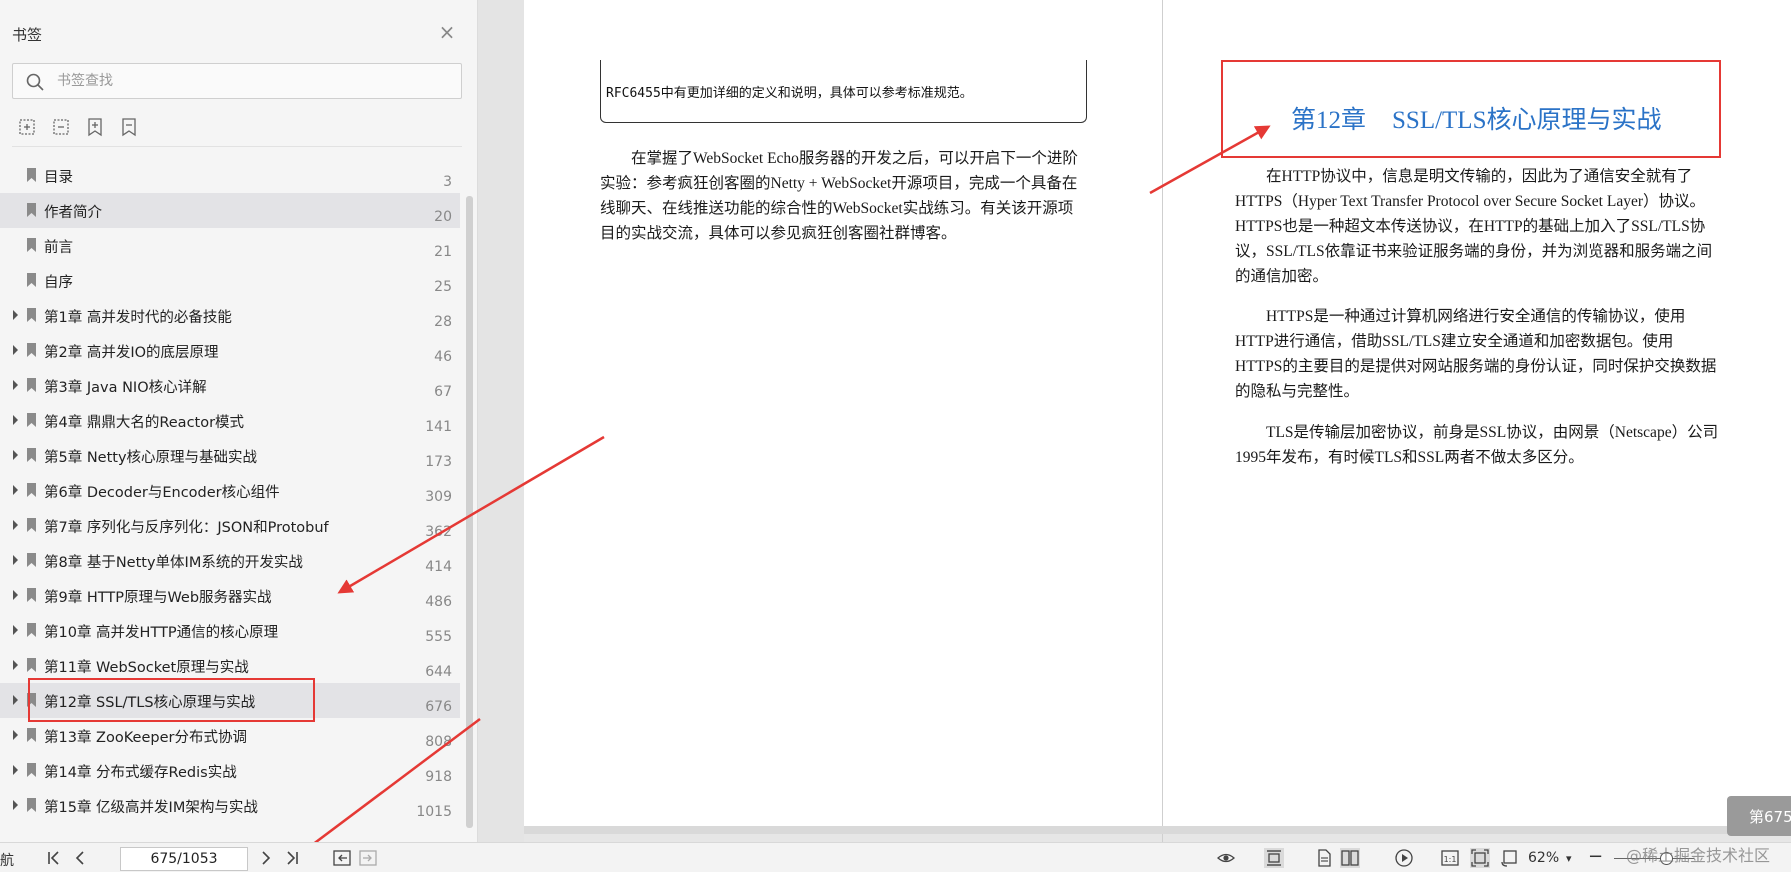 Image resolution: width=1791 pixels, height=872 pixels. I want to click on last-page-icon, so click(292, 858).